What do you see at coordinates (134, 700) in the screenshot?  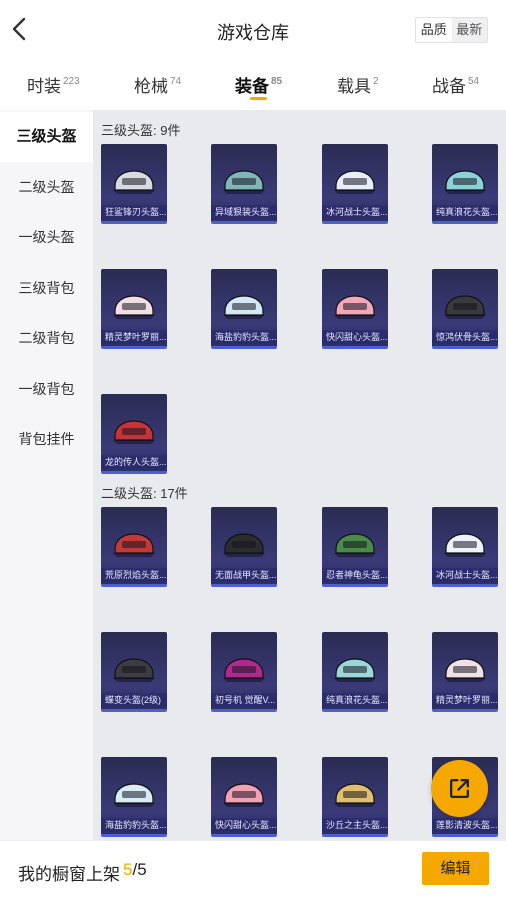 I see `item-name: 蝶变头盔(2级)` at bounding box center [134, 700].